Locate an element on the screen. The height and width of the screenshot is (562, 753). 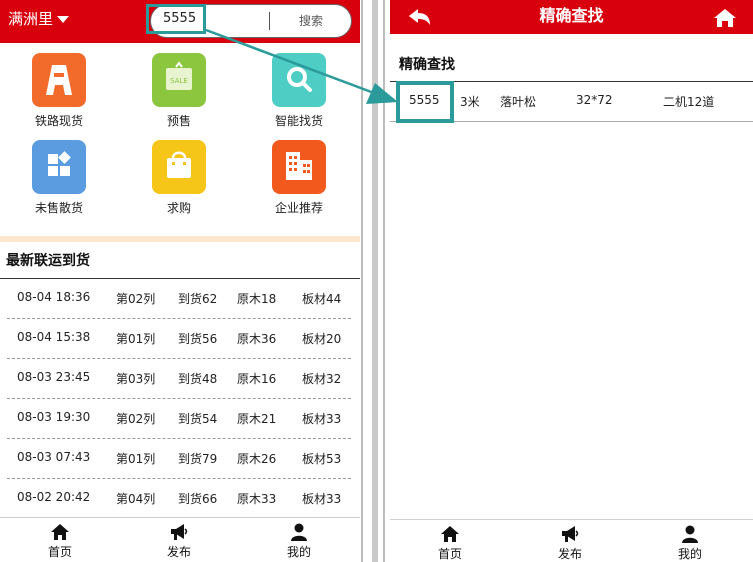
table-row: 08-03 07:43 第01列 到货79 原木26 板材53 is located at coordinates (179, 458).